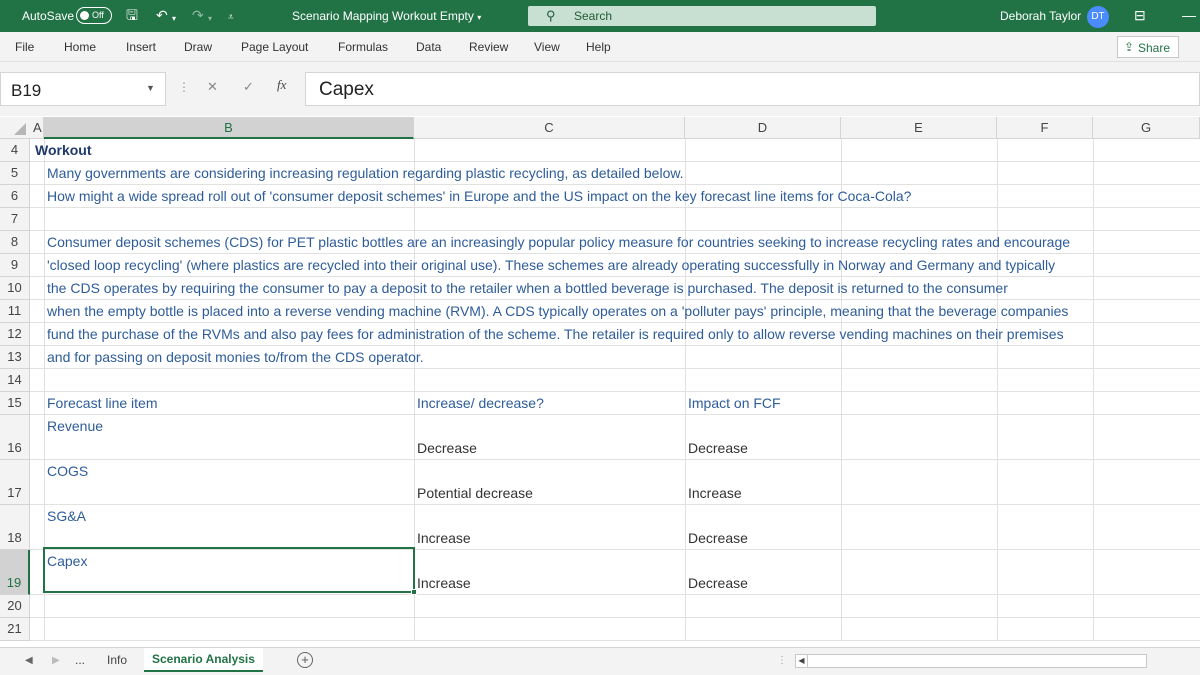  I want to click on cell-d19: Decrease, so click(718, 583).